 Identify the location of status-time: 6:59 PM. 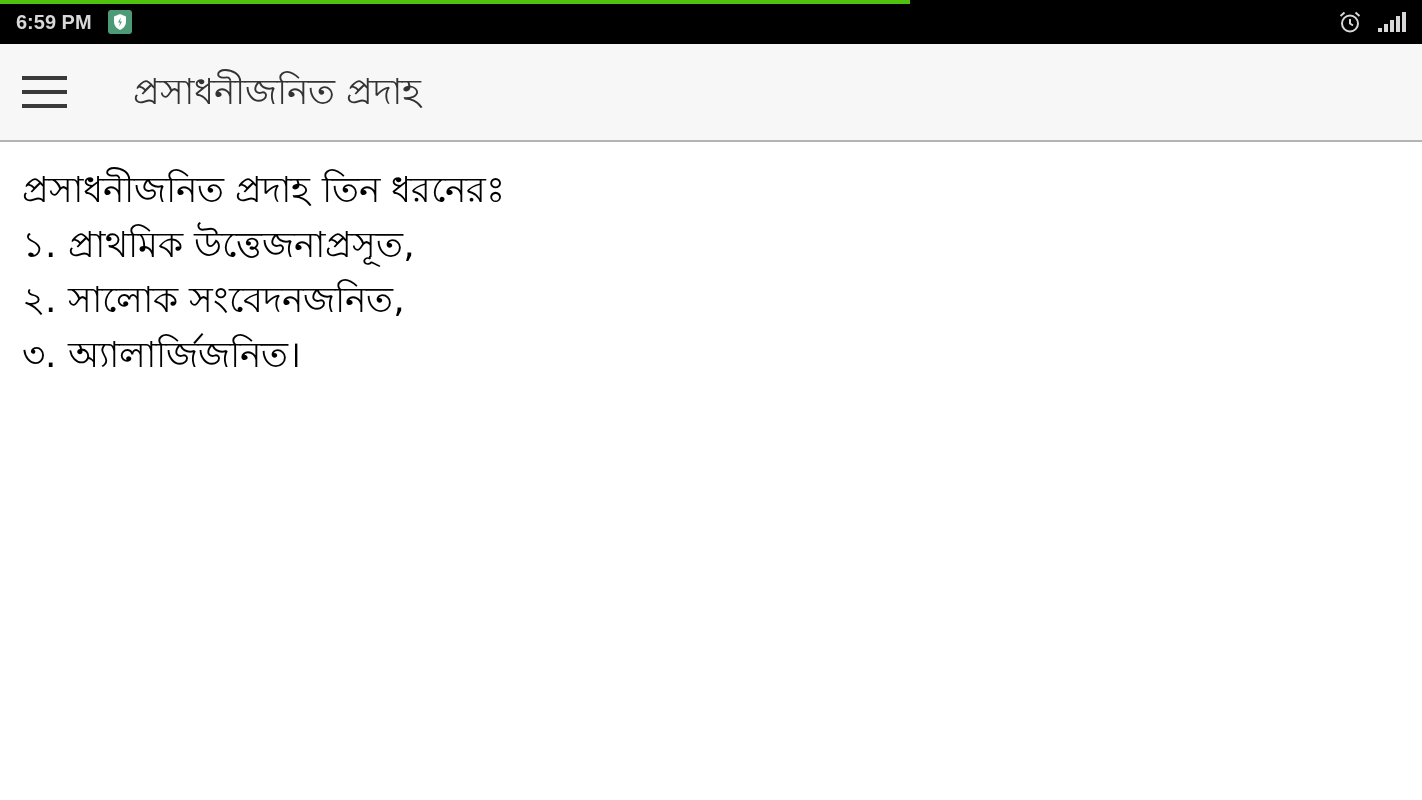
(54, 22).